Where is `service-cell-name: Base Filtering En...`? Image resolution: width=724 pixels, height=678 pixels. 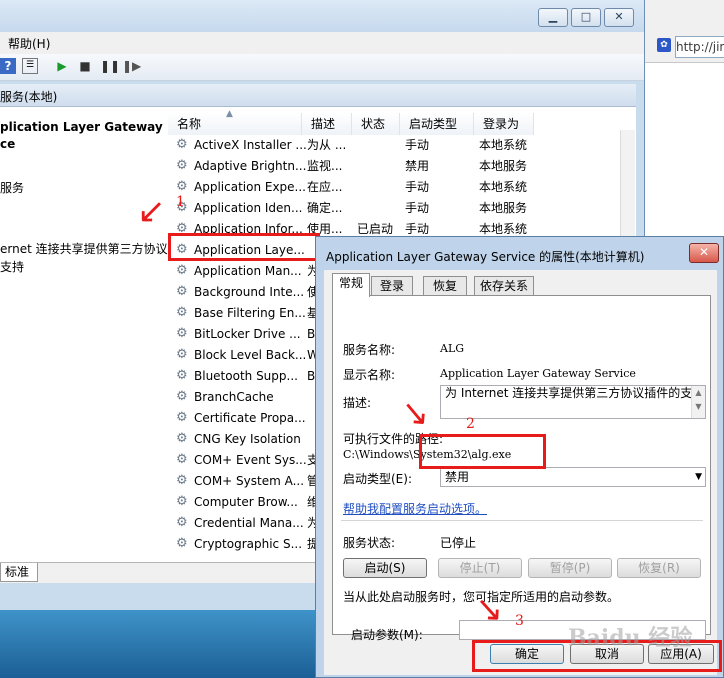 service-cell-name: Base Filtering En... is located at coordinates (250, 313).